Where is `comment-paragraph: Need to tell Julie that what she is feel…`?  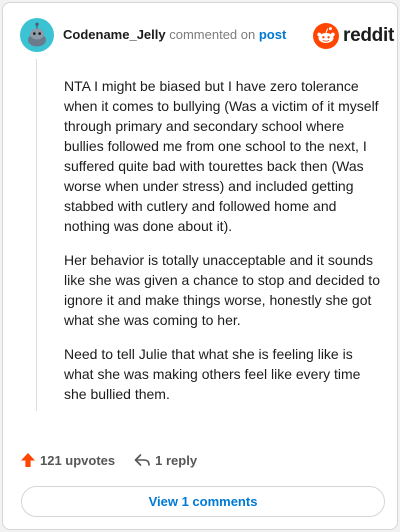
comment-paragraph: Need to tell Julie that what she is feel… is located at coordinates (212, 374).